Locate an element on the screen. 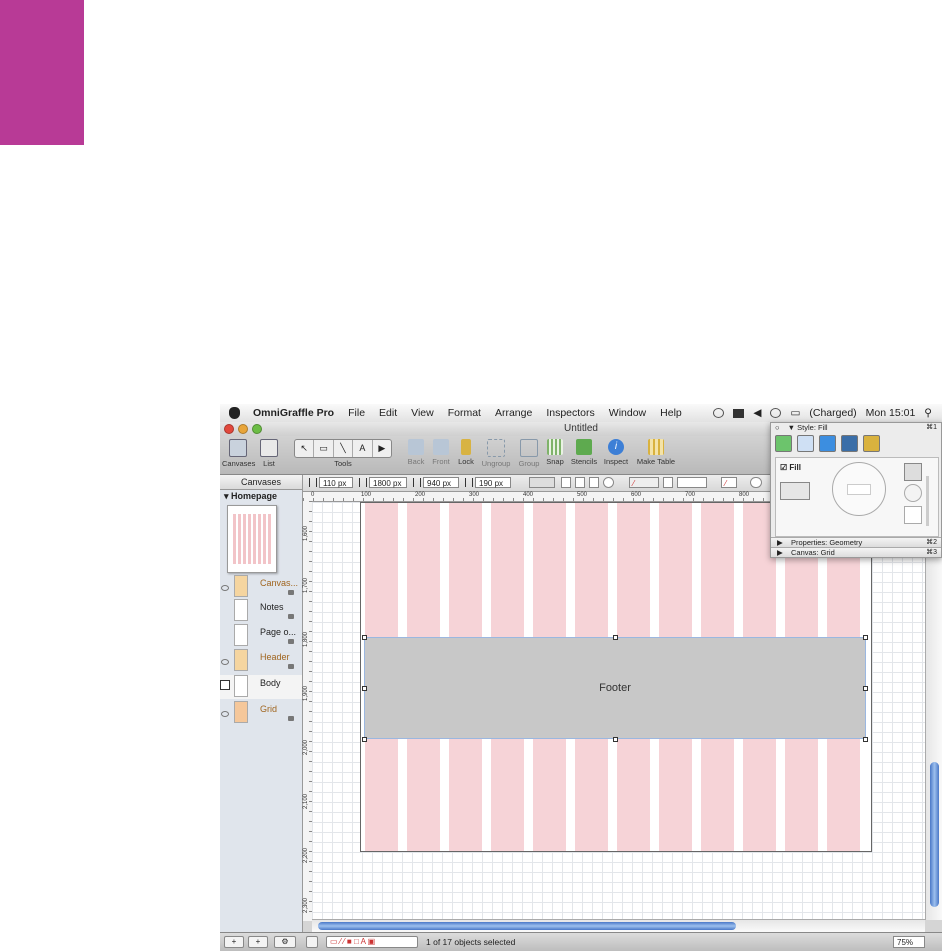  sync-icon is located at coordinates (719, 413).